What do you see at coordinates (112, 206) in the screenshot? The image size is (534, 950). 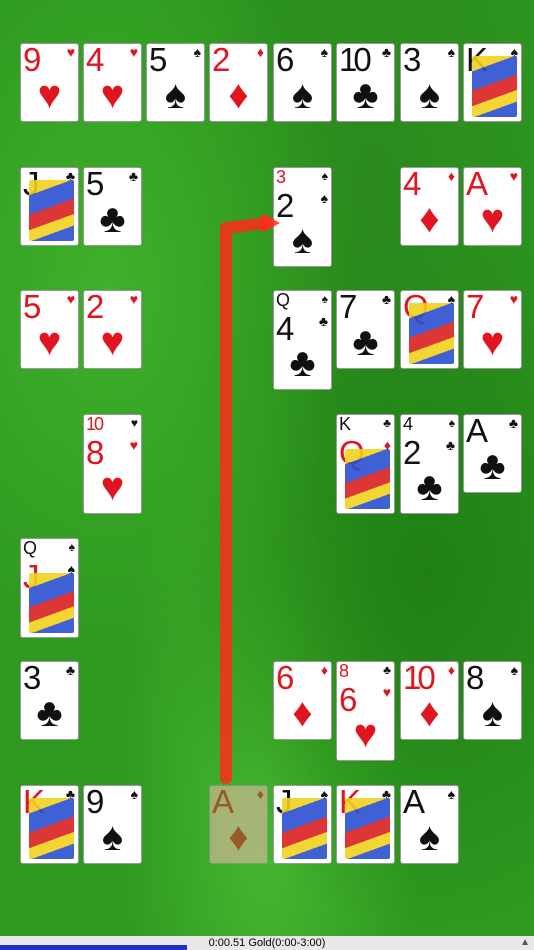 I see `playing-card: 5 ♣ ♣` at bounding box center [112, 206].